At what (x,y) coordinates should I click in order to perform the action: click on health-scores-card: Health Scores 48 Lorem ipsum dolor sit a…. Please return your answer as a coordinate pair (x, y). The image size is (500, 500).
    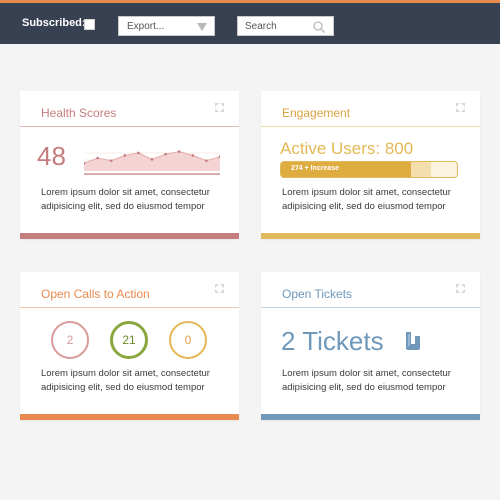
    Looking at the image, I should click on (129, 165).